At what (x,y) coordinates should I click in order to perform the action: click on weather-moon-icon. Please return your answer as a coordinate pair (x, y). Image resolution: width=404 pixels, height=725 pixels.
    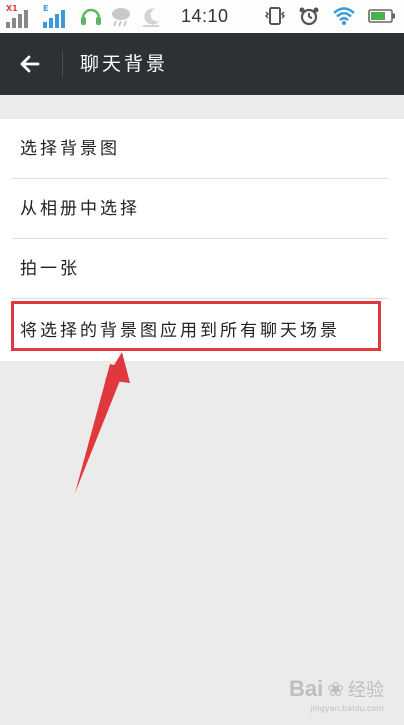
    Looking at the image, I should click on (151, 17).